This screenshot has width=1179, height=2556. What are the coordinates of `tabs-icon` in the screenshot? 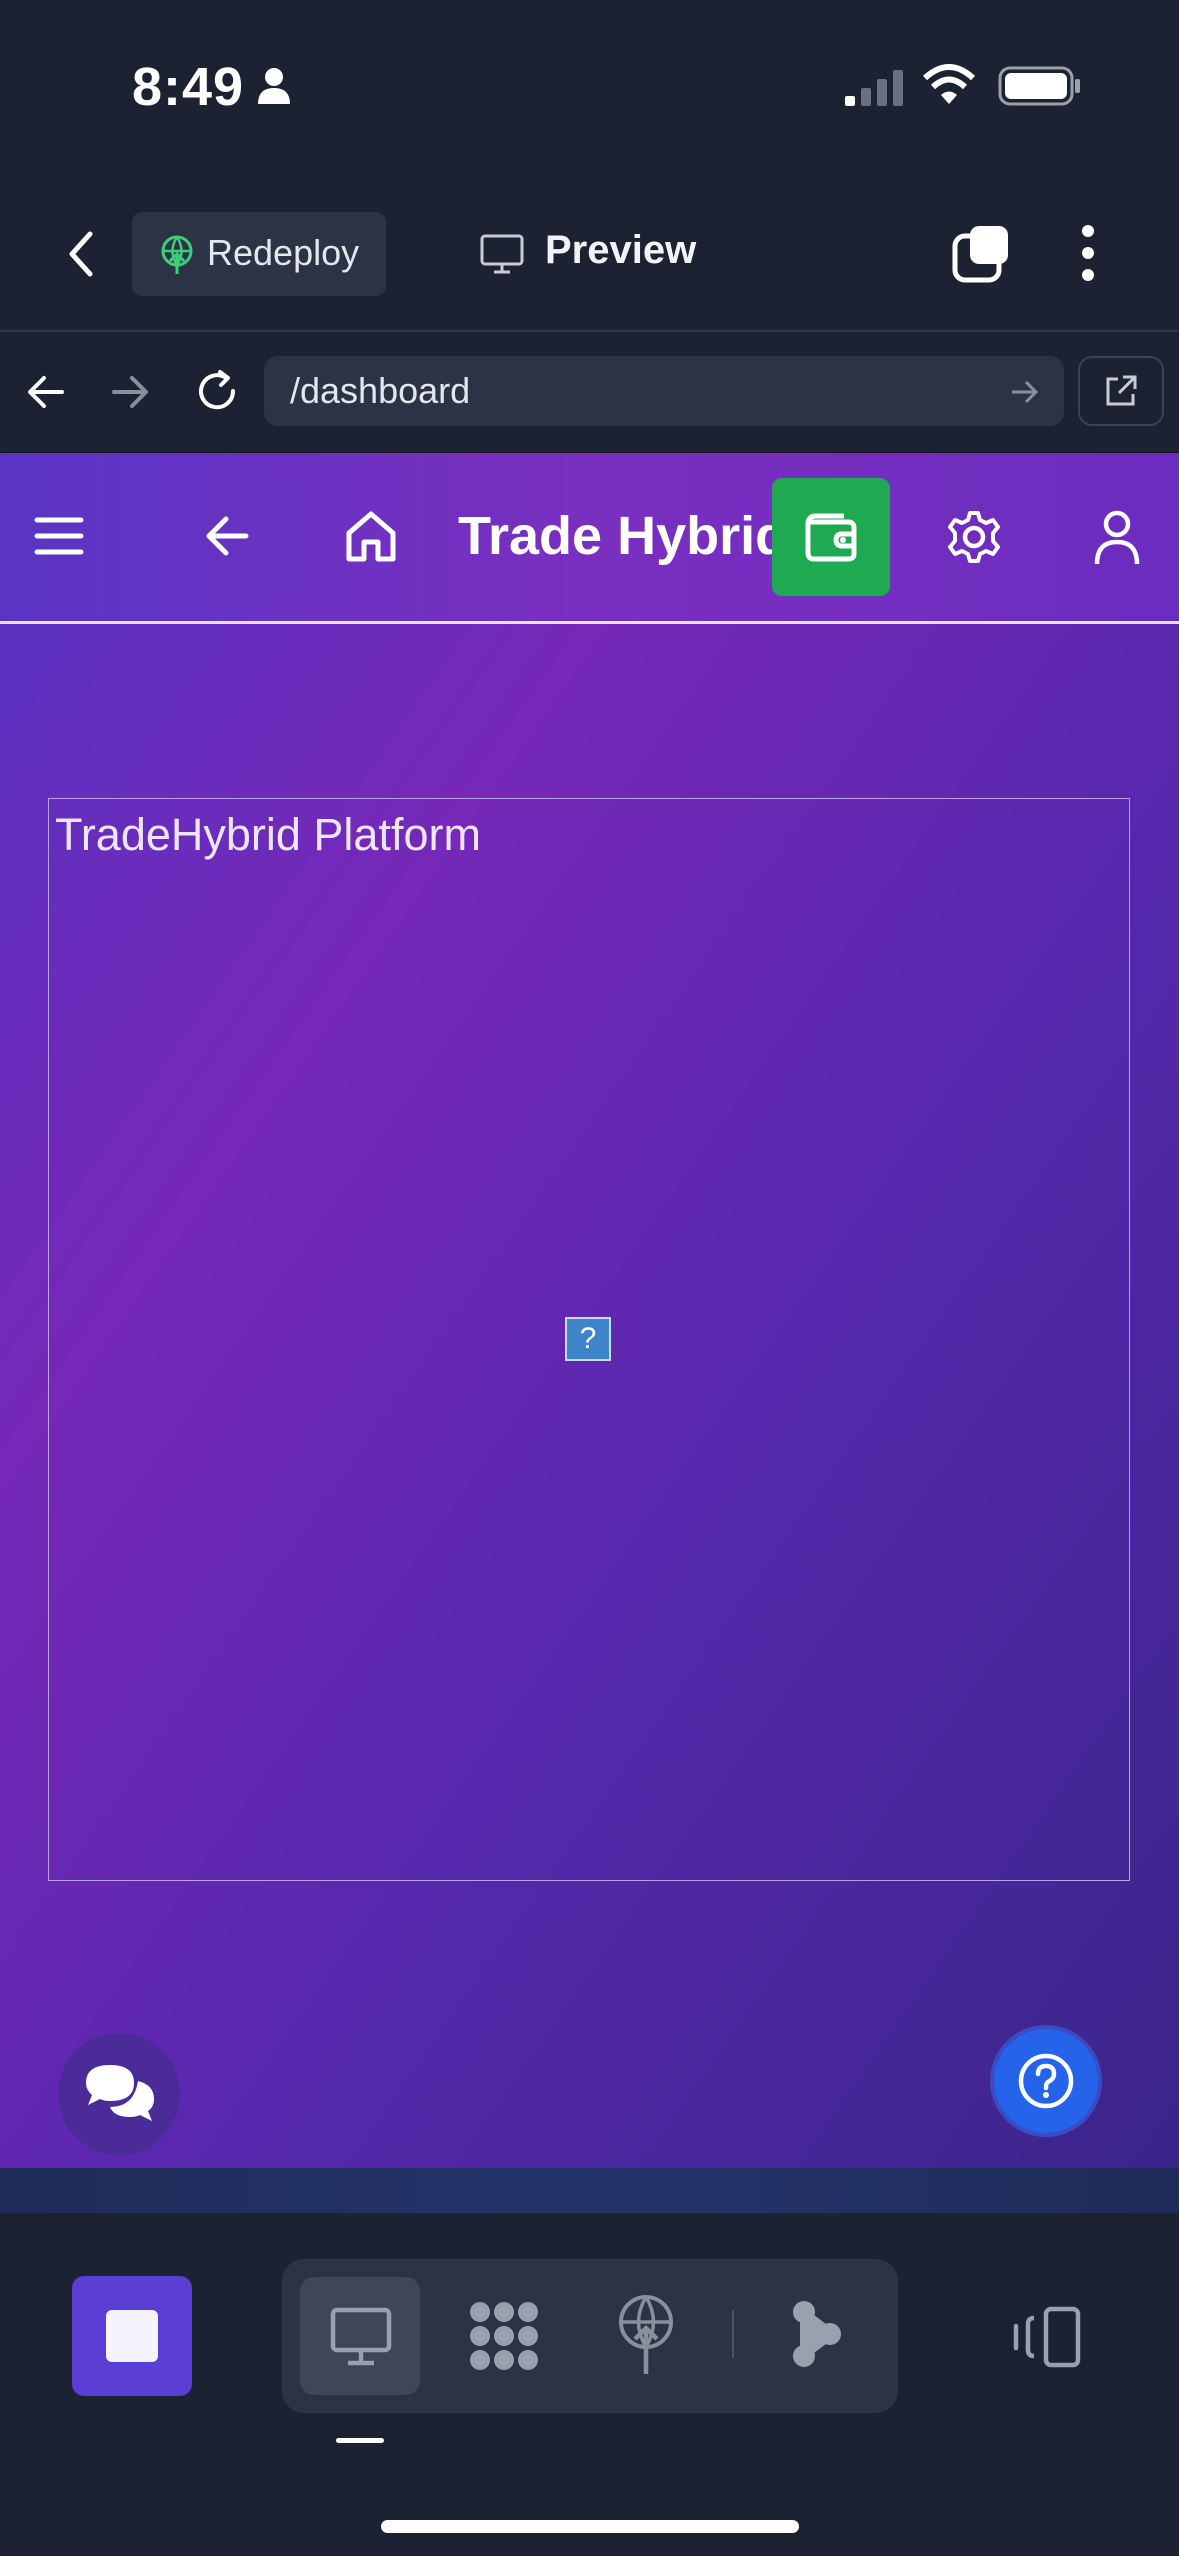 It's located at (982, 254).